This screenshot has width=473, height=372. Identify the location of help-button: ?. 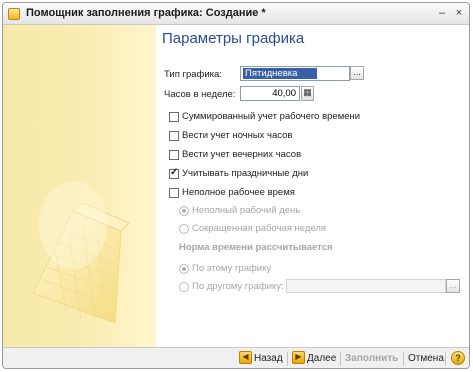
(458, 359).